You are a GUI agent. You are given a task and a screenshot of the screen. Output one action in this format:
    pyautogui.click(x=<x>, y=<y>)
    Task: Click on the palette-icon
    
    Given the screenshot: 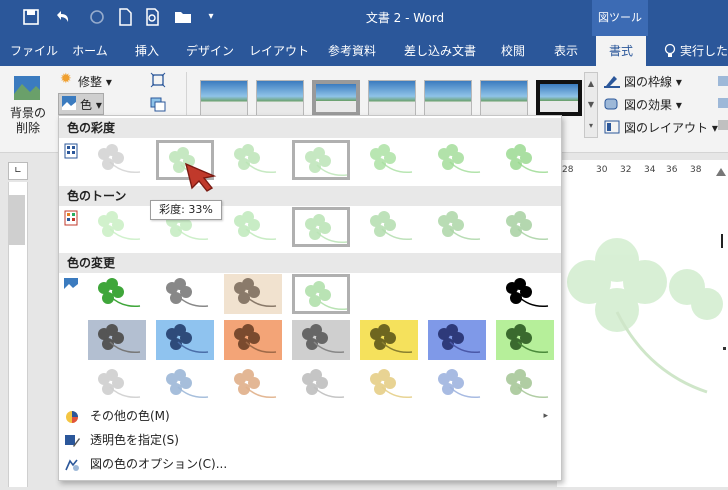 What is the action you would take?
    pyautogui.click(x=72, y=416)
    